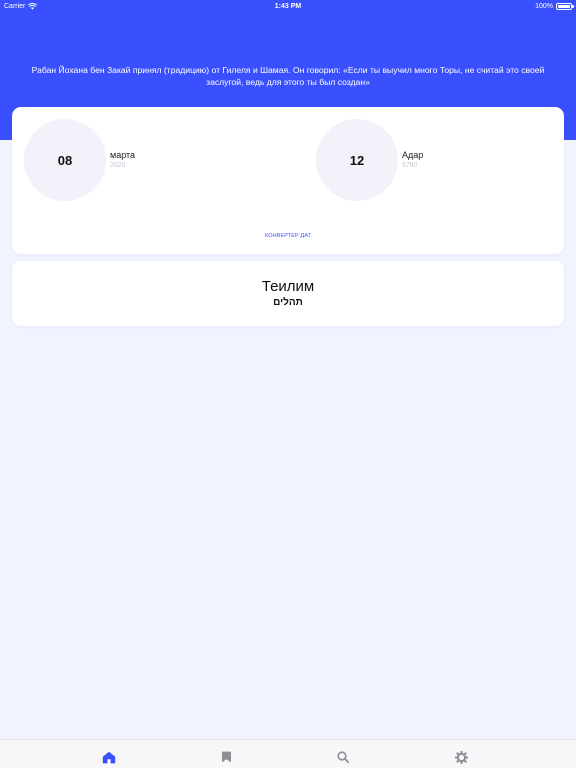  Describe the element at coordinates (288, 753) in the screenshot. I see `tab-bar` at that location.